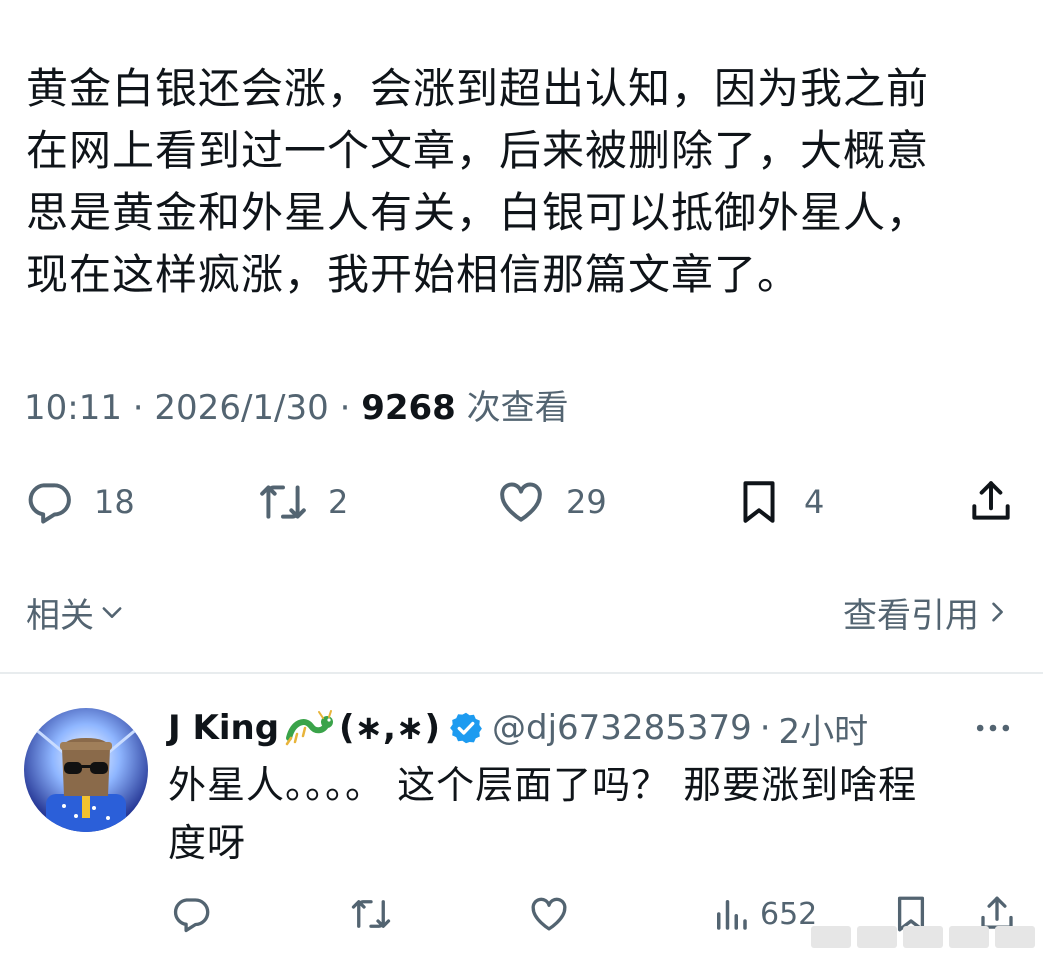  What do you see at coordinates (814, 502) in the screenshot?
I see `bookmark-count: 4` at bounding box center [814, 502].